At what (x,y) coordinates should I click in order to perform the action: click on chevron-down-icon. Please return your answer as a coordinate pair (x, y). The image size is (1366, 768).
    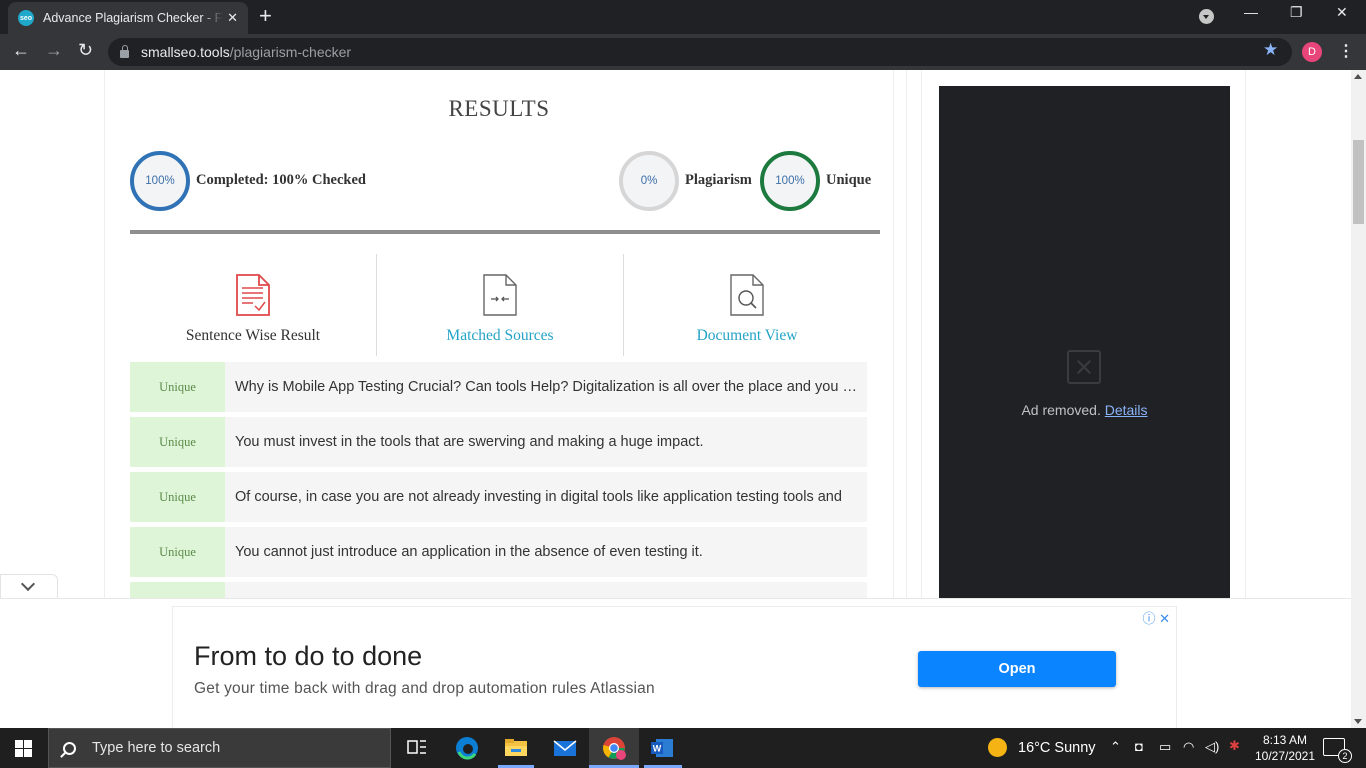
    Looking at the image, I should click on (28, 584).